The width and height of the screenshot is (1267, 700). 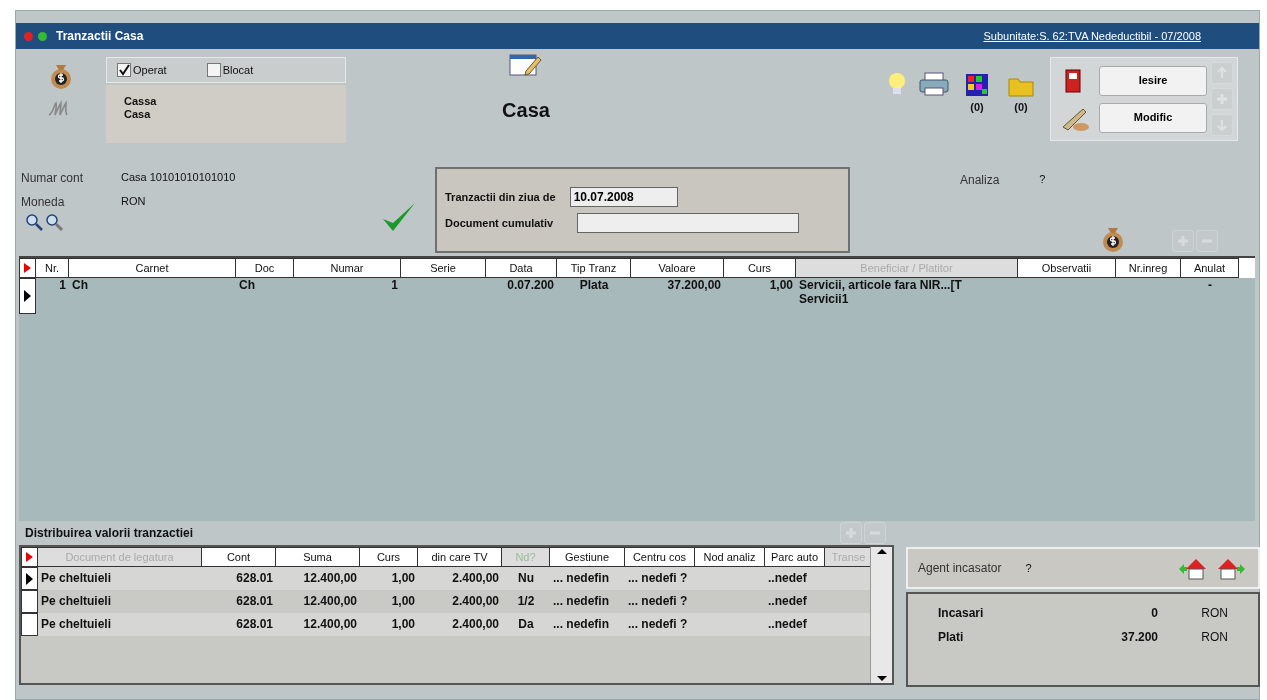 What do you see at coordinates (28, 36) in the screenshot?
I see `close-dot` at bounding box center [28, 36].